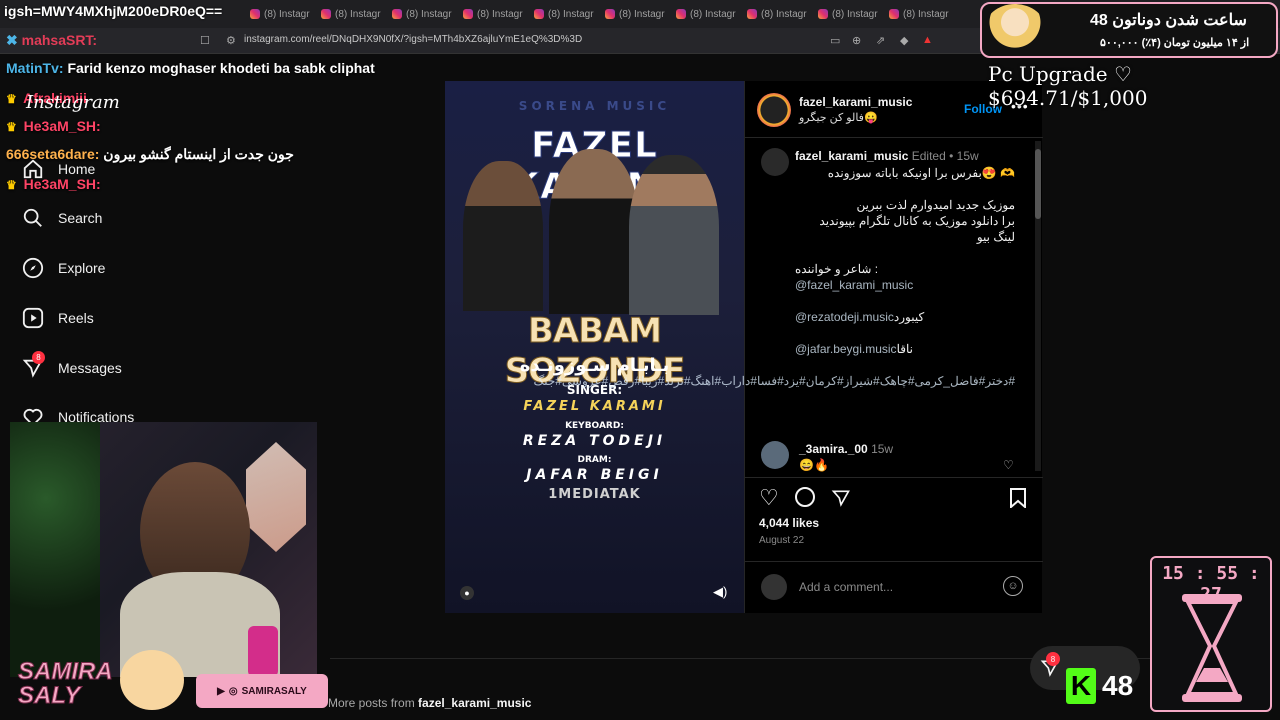 This screenshot has height=720, width=1280. What do you see at coordinates (1175, 43) in the screenshot?
I see `donation-sub: ۵۰۰,۰۰۰ از ۱۴ میلیون تومان (۴٪)` at bounding box center [1175, 43].